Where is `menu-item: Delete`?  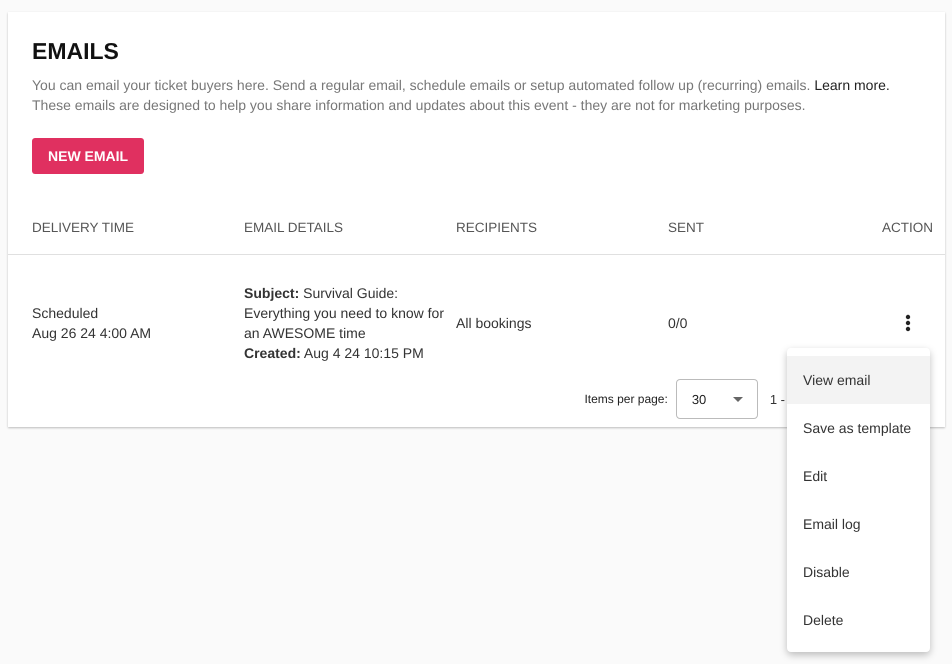 menu-item: Delete is located at coordinates (858, 620).